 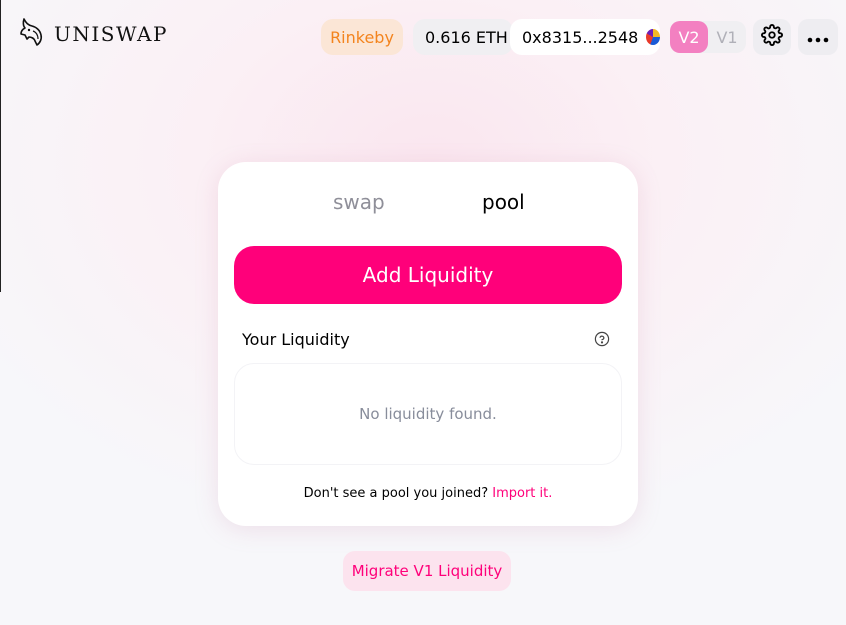 I want to click on version-v1-button: V1, so click(x=727, y=37).